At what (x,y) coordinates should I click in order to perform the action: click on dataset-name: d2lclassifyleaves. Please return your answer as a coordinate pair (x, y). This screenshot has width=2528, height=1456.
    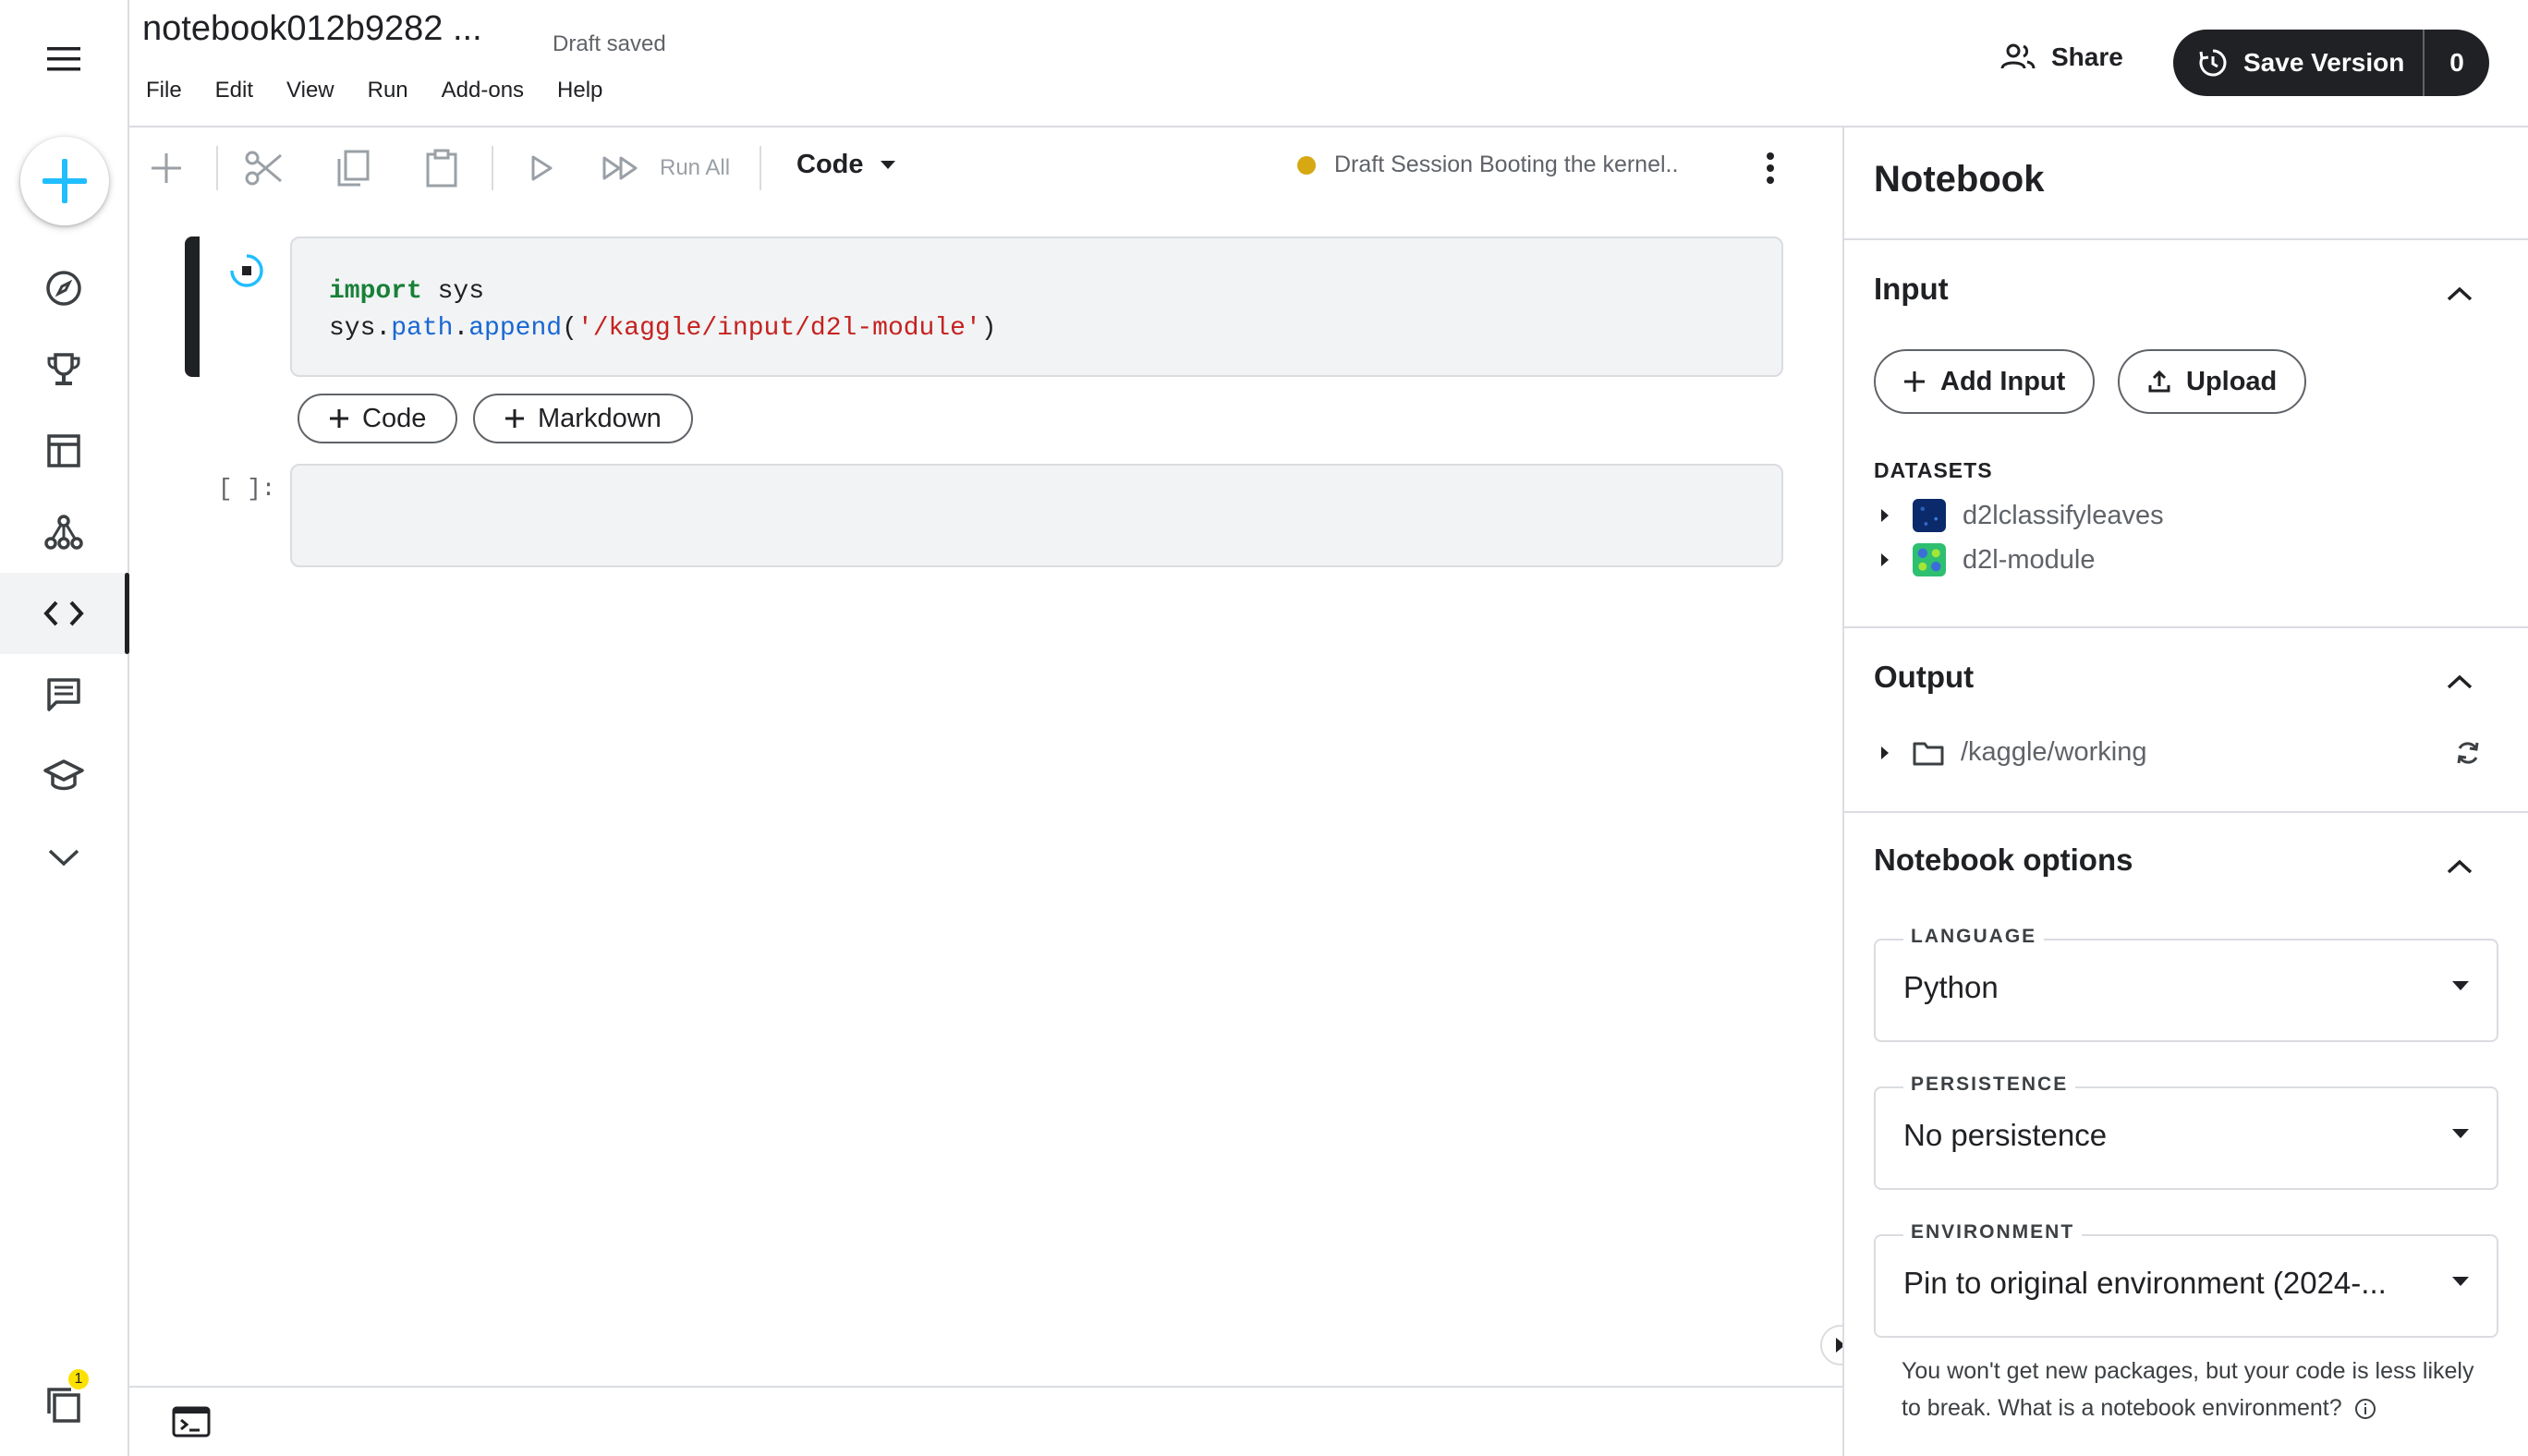
    Looking at the image, I should click on (2063, 515).